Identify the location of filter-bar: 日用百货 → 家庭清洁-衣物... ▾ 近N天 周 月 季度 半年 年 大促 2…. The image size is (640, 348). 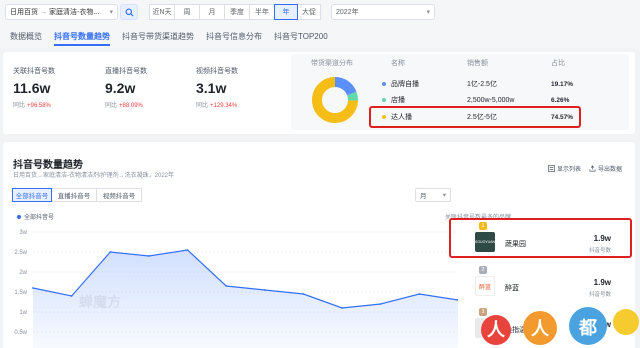
(320, 13).